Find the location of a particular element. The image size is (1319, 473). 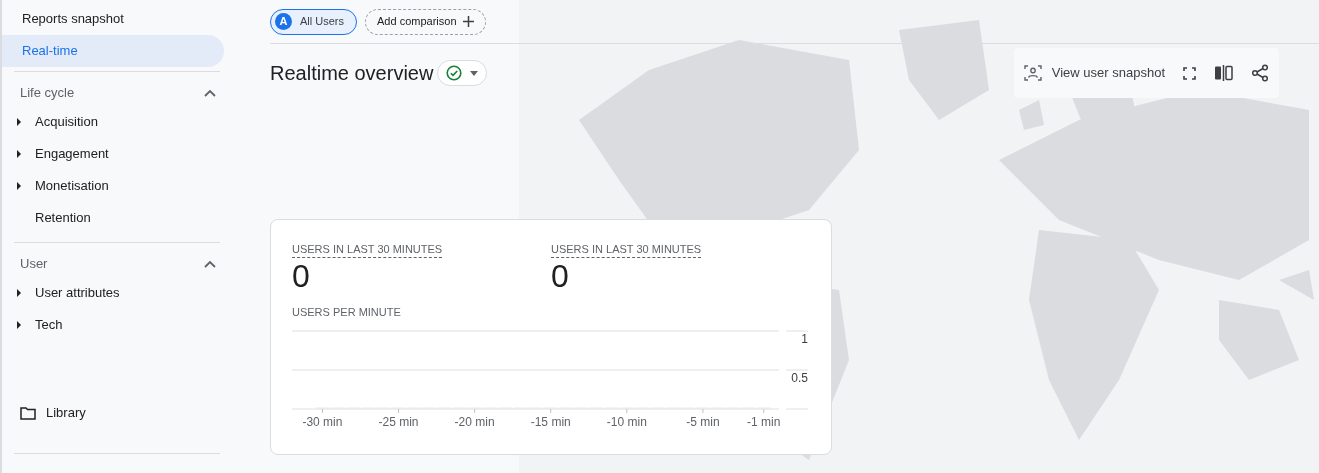

x-tick-label: -10 min is located at coordinates (626, 421).